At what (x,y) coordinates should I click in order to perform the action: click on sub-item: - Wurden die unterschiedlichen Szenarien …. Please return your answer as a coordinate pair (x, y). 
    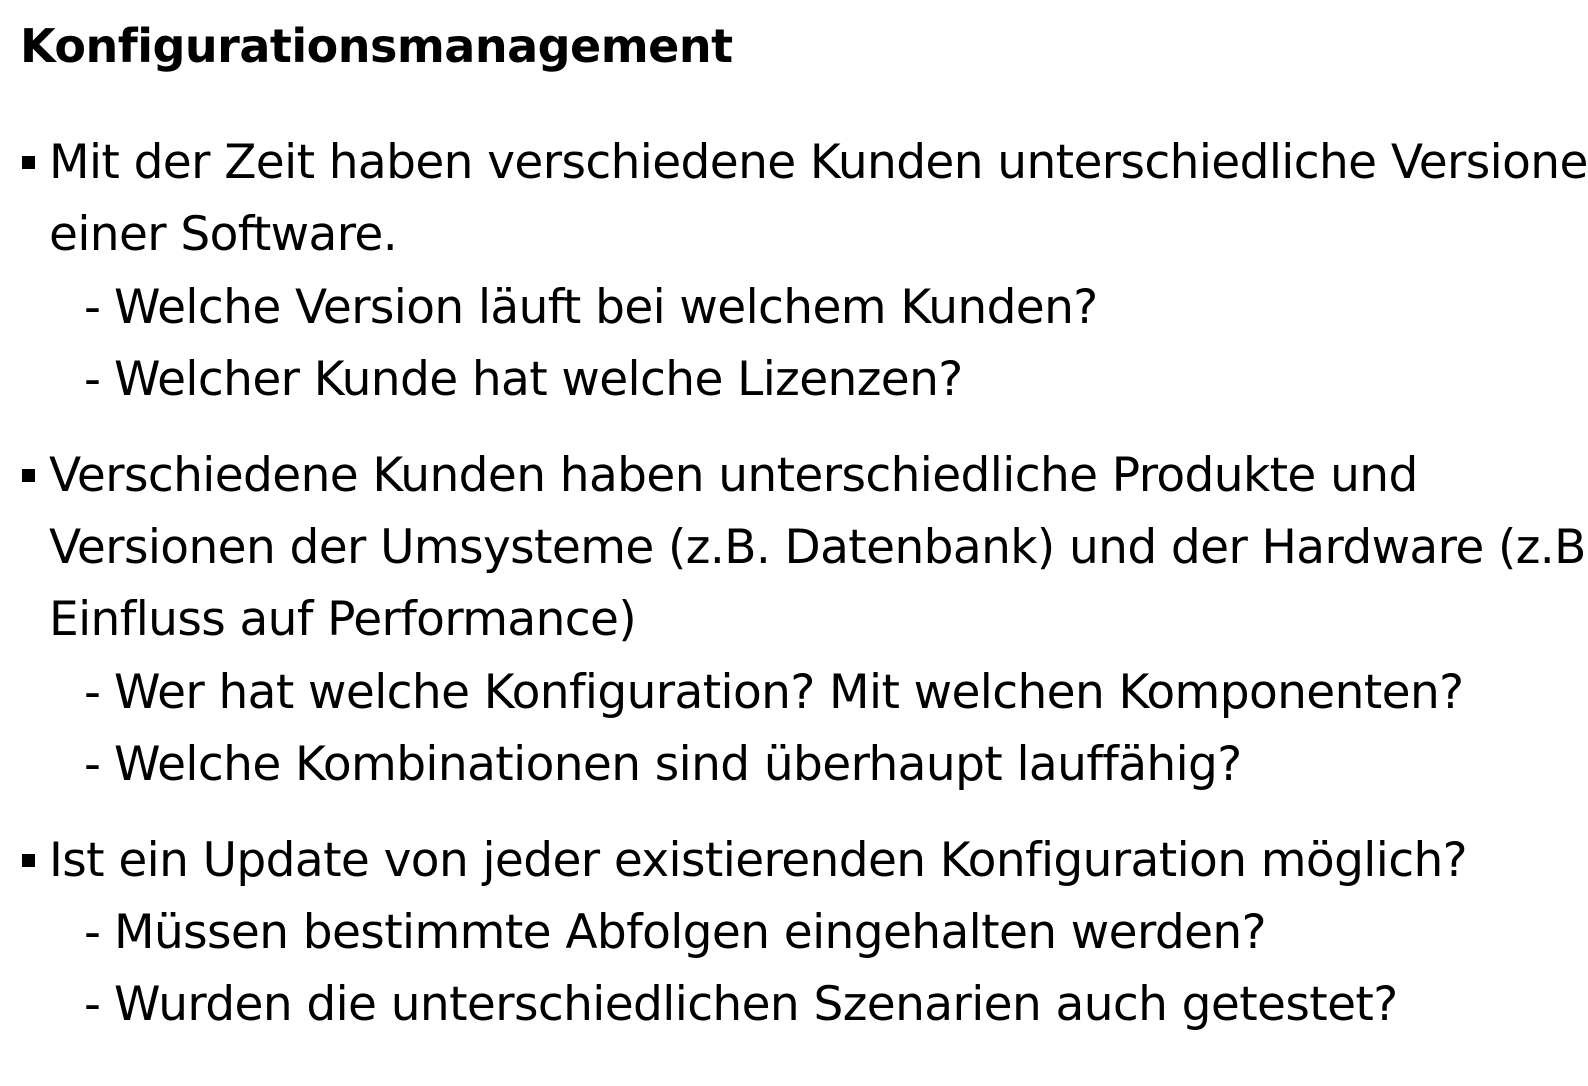
    Looking at the image, I should click on (741, 1005).